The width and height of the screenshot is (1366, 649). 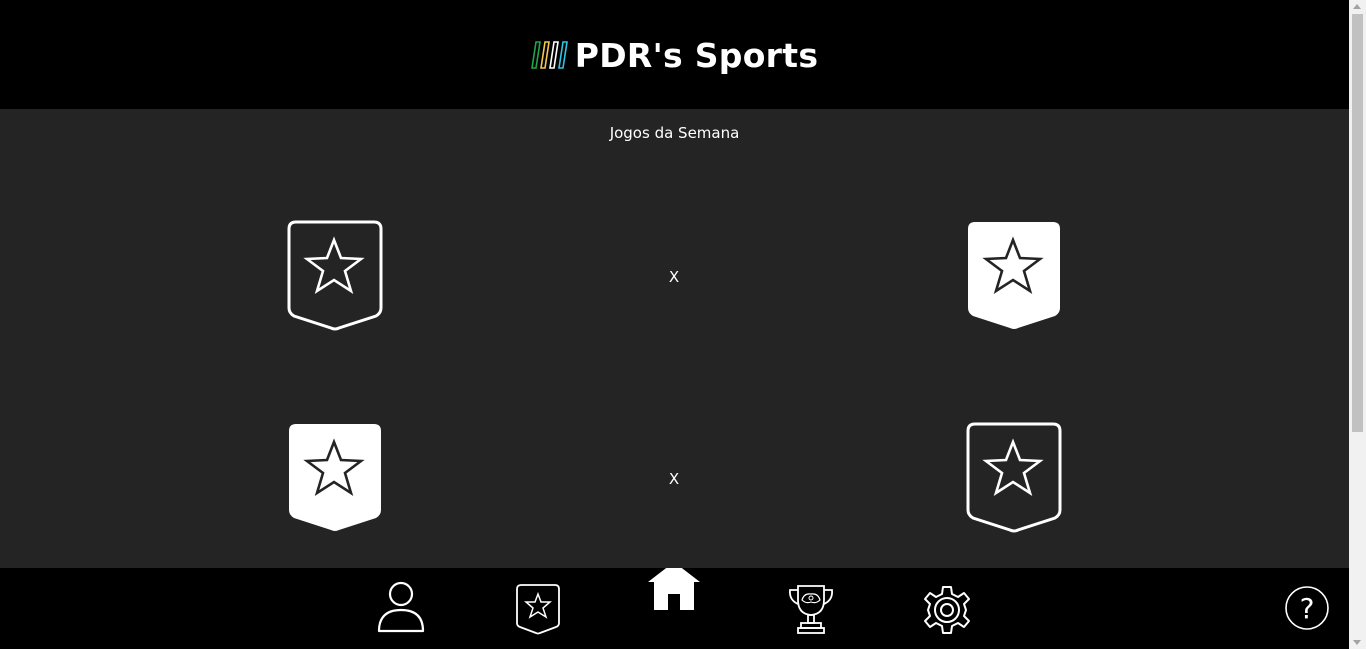 I want to click on nav-teams-button, so click(x=538, y=609).